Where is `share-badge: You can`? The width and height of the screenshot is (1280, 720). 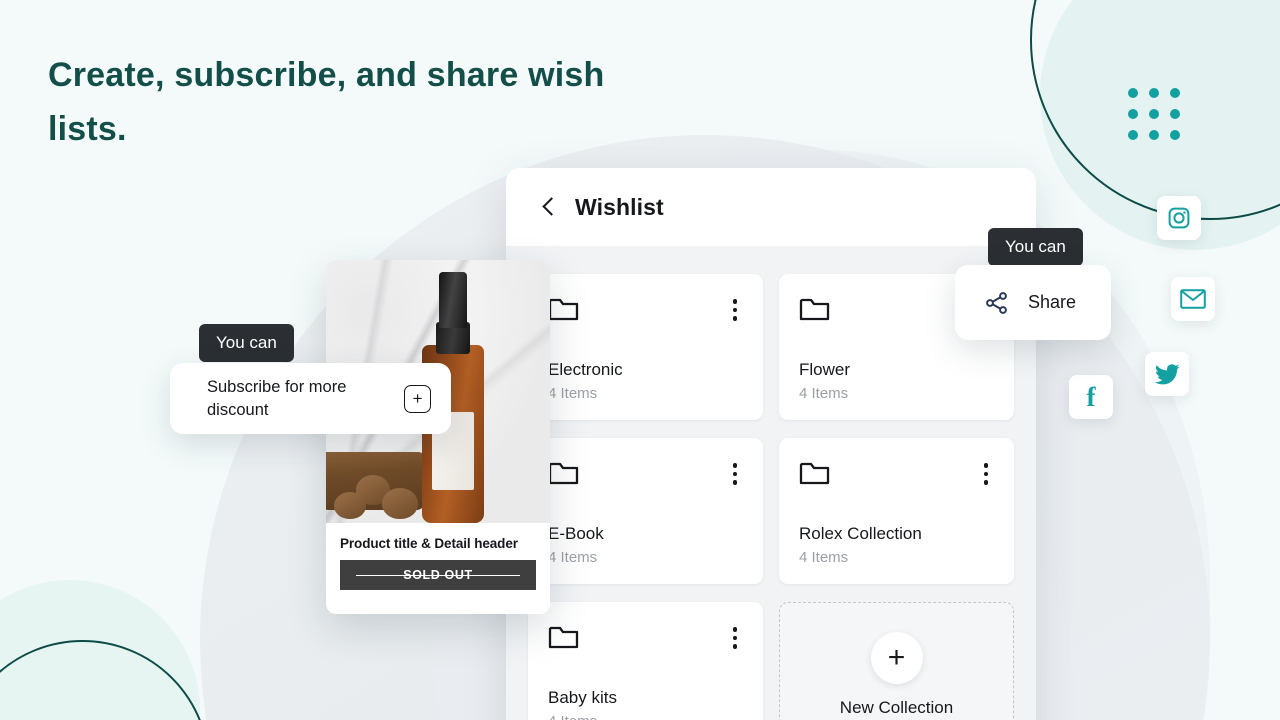
share-badge: You can is located at coordinates (1035, 247).